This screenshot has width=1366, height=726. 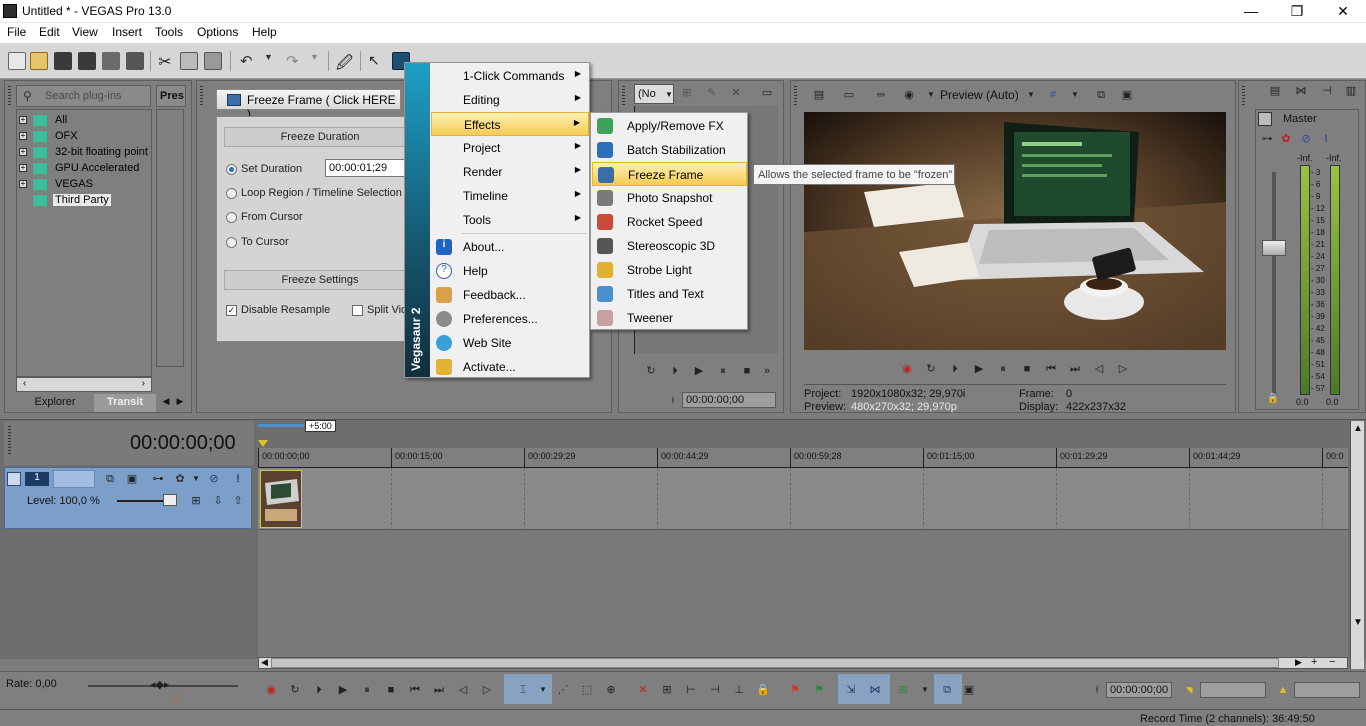 I want to click on disable-resample-option: ✓ Disable Resample, so click(x=278, y=310).